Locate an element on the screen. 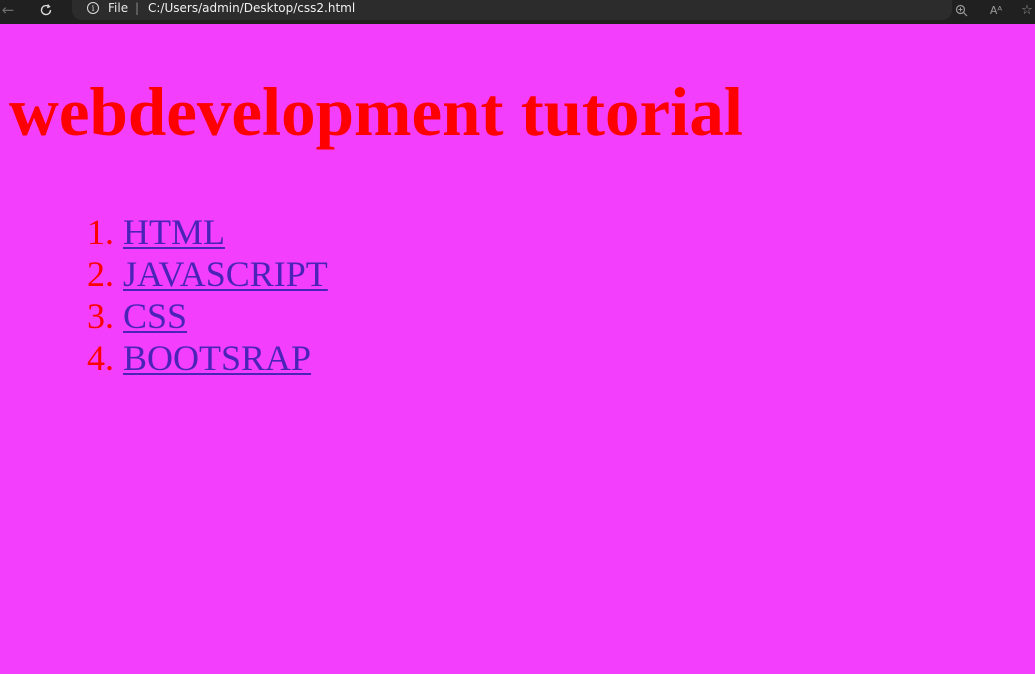 The image size is (1035, 674). list-item: 1. HTML is located at coordinates (200, 232).